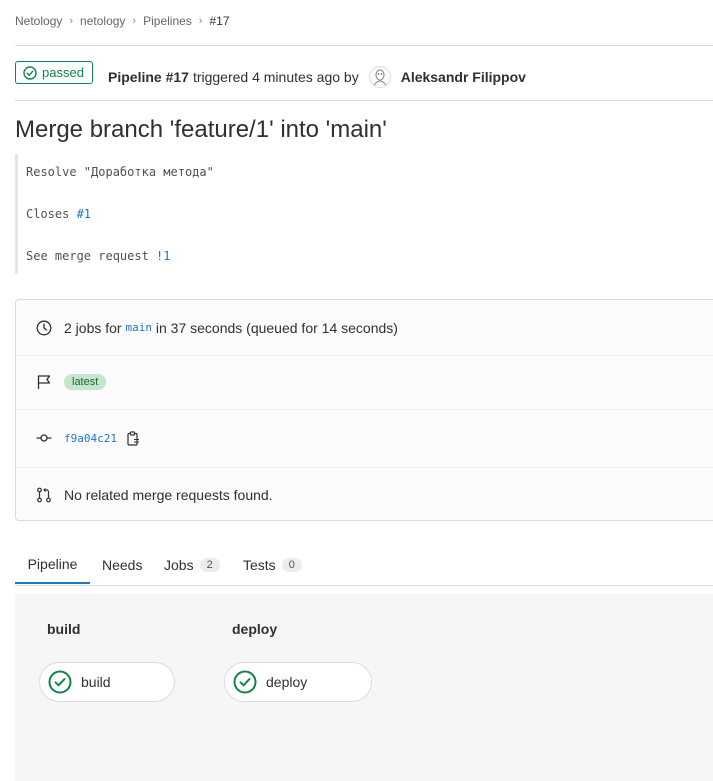  I want to click on pipeline-label: Pipeline #17, so click(148, 77).